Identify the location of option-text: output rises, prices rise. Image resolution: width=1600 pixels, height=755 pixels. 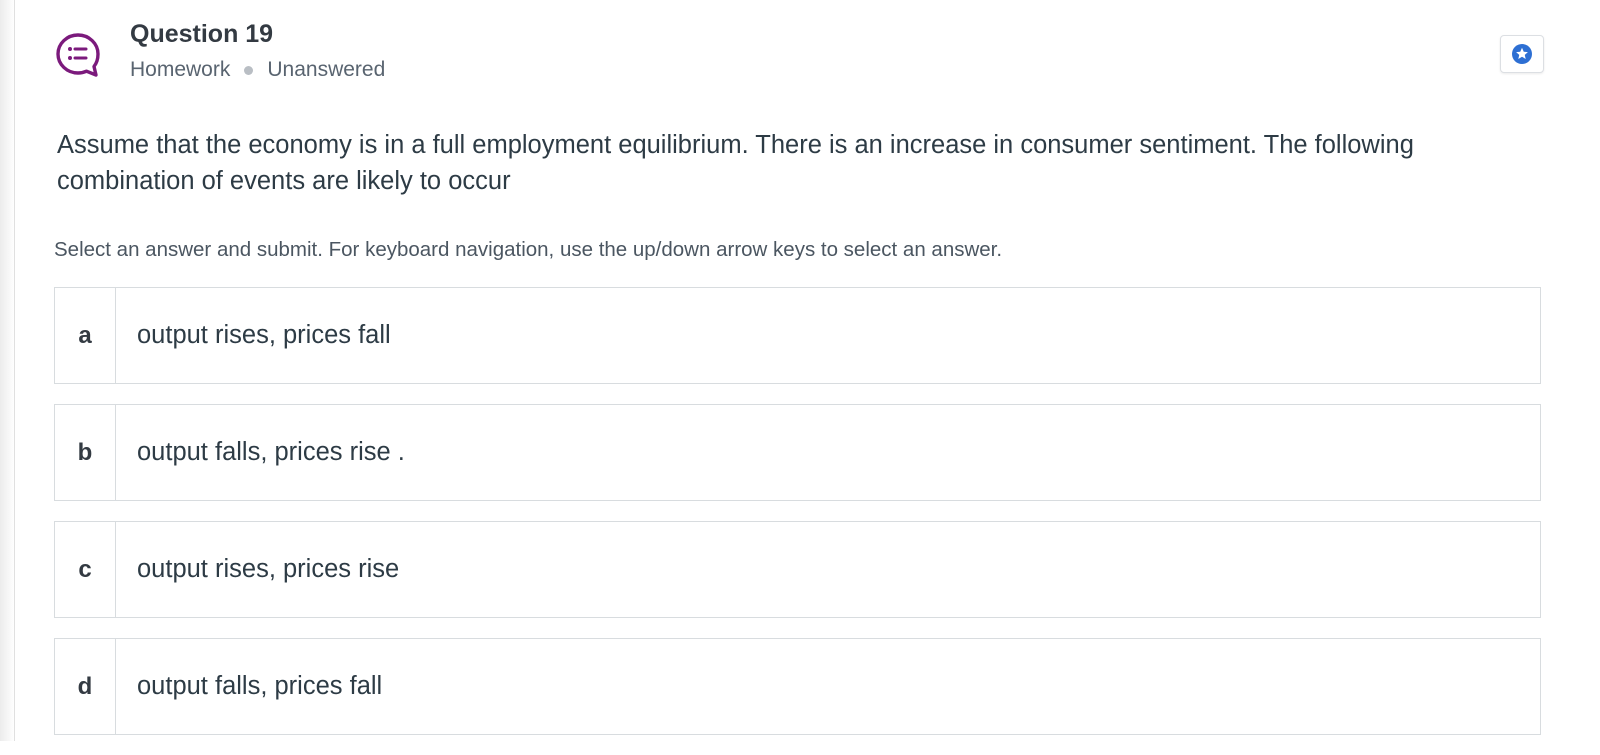
(268, 569).